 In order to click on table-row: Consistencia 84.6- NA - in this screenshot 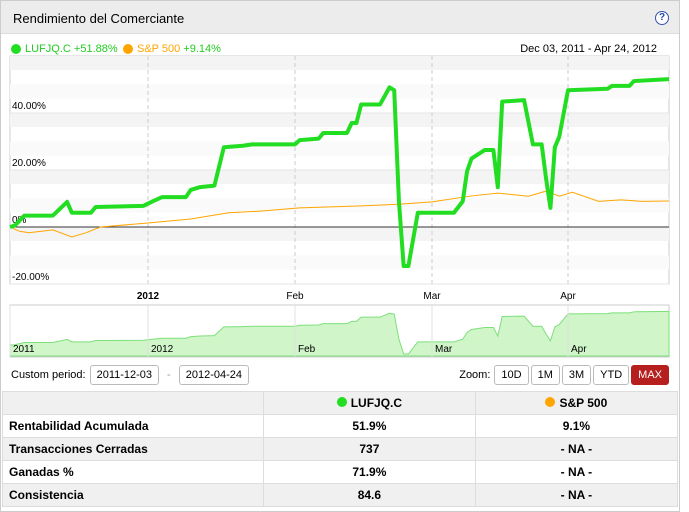, I will do `click(340, 495)`.